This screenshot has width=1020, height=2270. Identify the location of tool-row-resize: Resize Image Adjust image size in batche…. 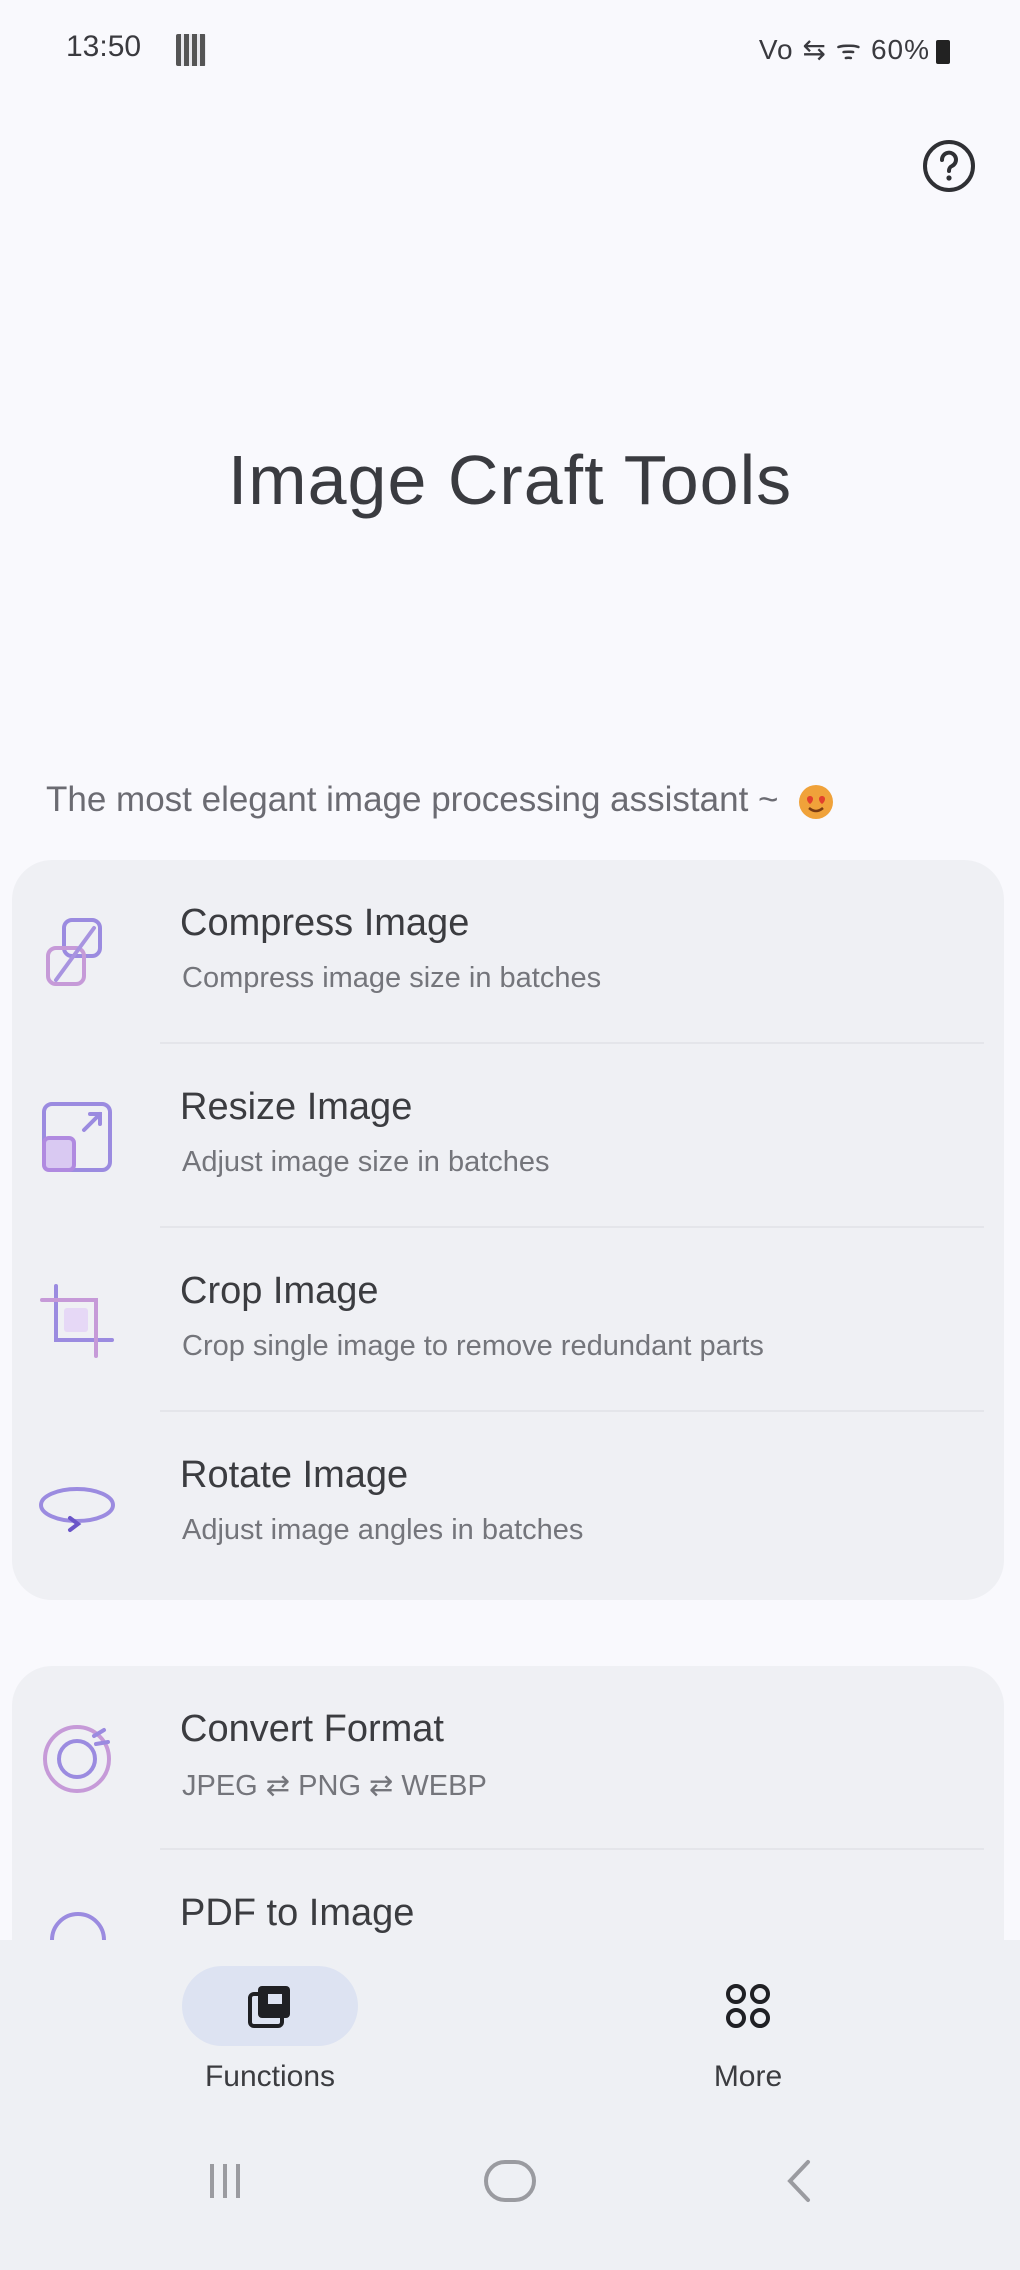
(508, 1136).